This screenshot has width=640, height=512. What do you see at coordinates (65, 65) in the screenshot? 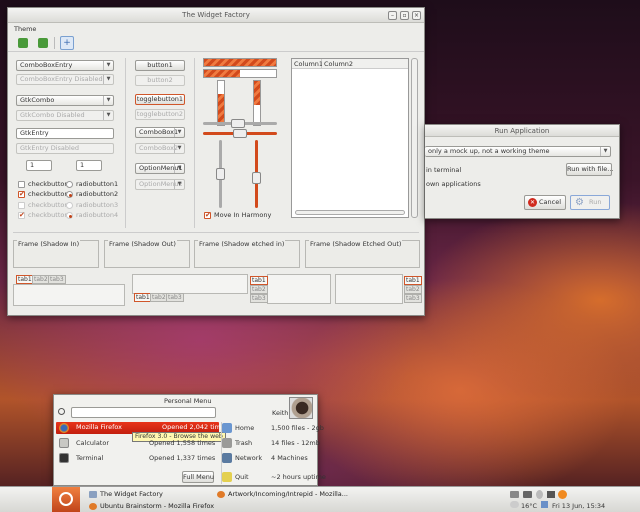
I see `combo-box-entry: ComboBoxEntry ▼` at bounding box center [65, 65].